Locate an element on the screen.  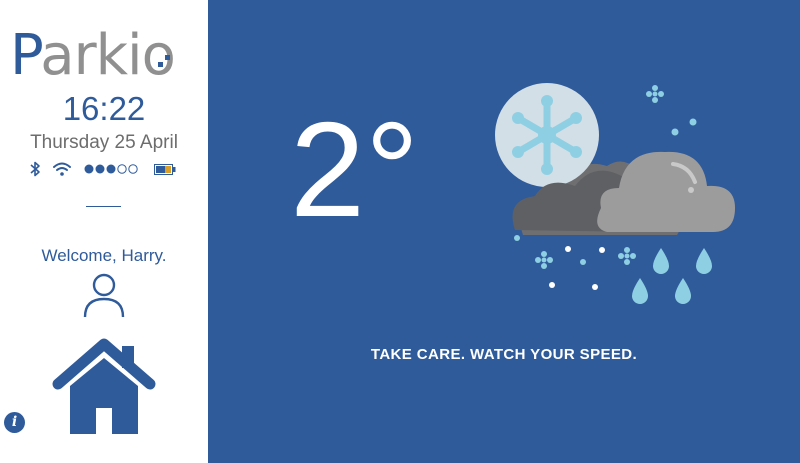
clock-time: 16:22 is located at coordinates (104, 108).